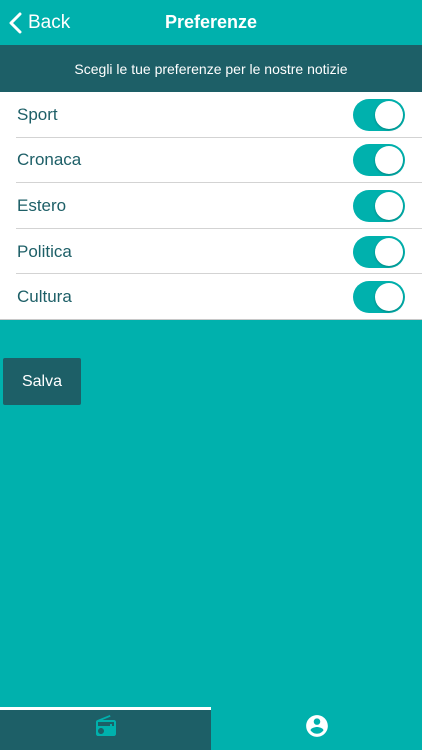 The width and height of the screenshot is (422, 750). I want to click on tab-radio, so click(105, 728).